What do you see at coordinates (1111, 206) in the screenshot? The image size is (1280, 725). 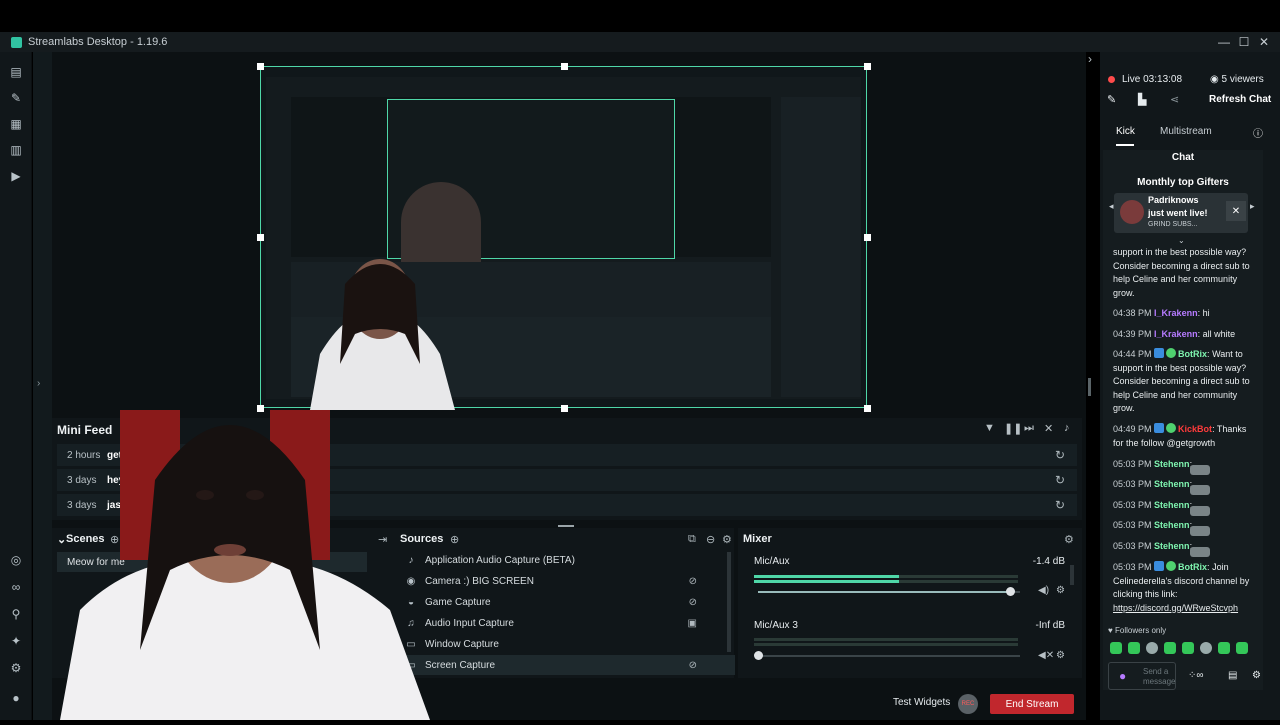 I see `carousel-prev-icon: ◂` at bounding box center [1111, 206].